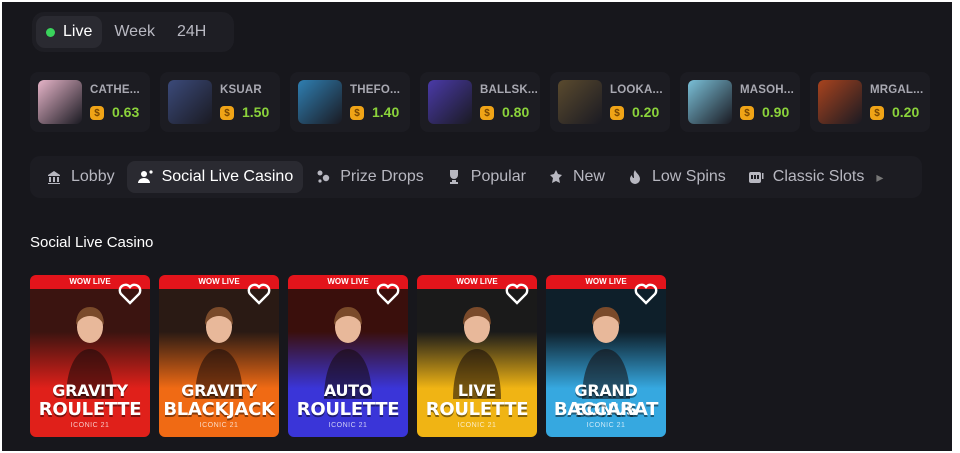 Image resolution: width=960 pixels, height=453 pixels. I want to click on tab-week: Week, so click(134, 32).